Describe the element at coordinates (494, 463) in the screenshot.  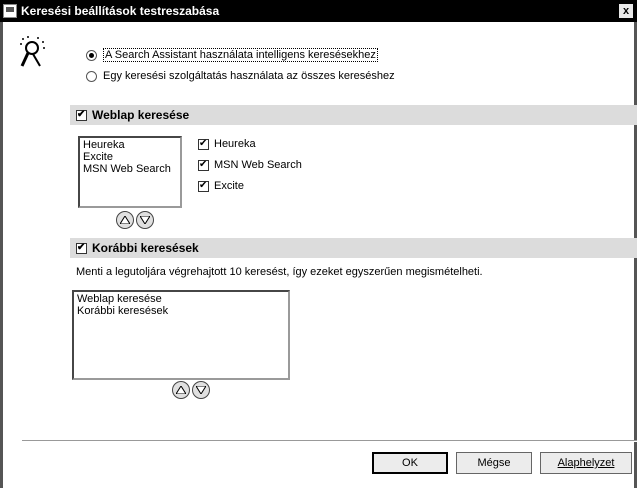
I see `cancel-button: Mégse` at that location.